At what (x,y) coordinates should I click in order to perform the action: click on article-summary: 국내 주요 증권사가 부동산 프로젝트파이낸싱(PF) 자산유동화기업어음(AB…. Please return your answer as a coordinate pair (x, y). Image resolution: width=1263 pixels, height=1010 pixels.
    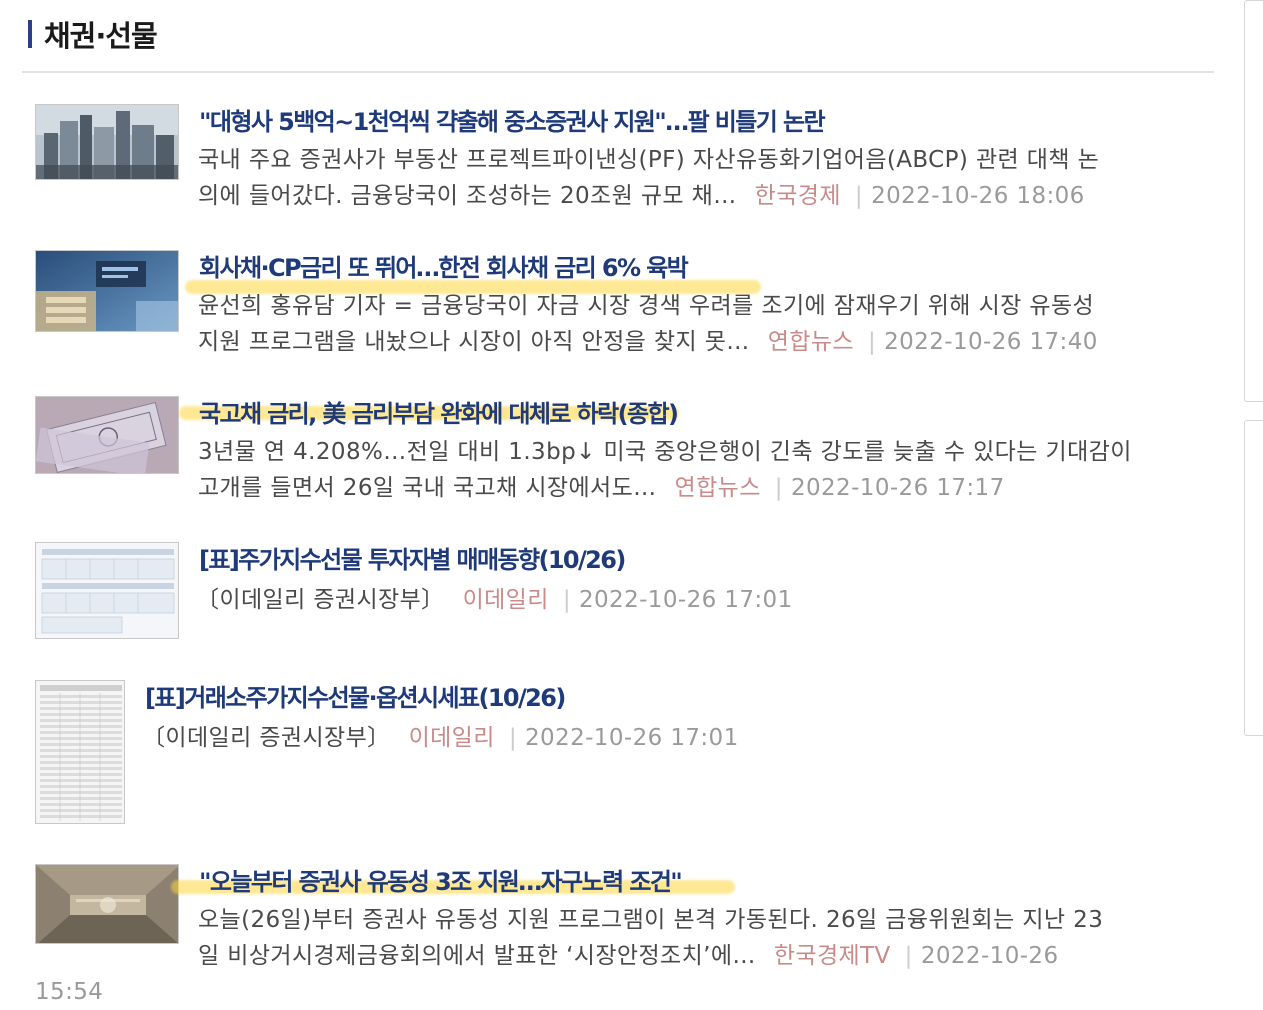
    Looking at the image, I should click on (703, 178).